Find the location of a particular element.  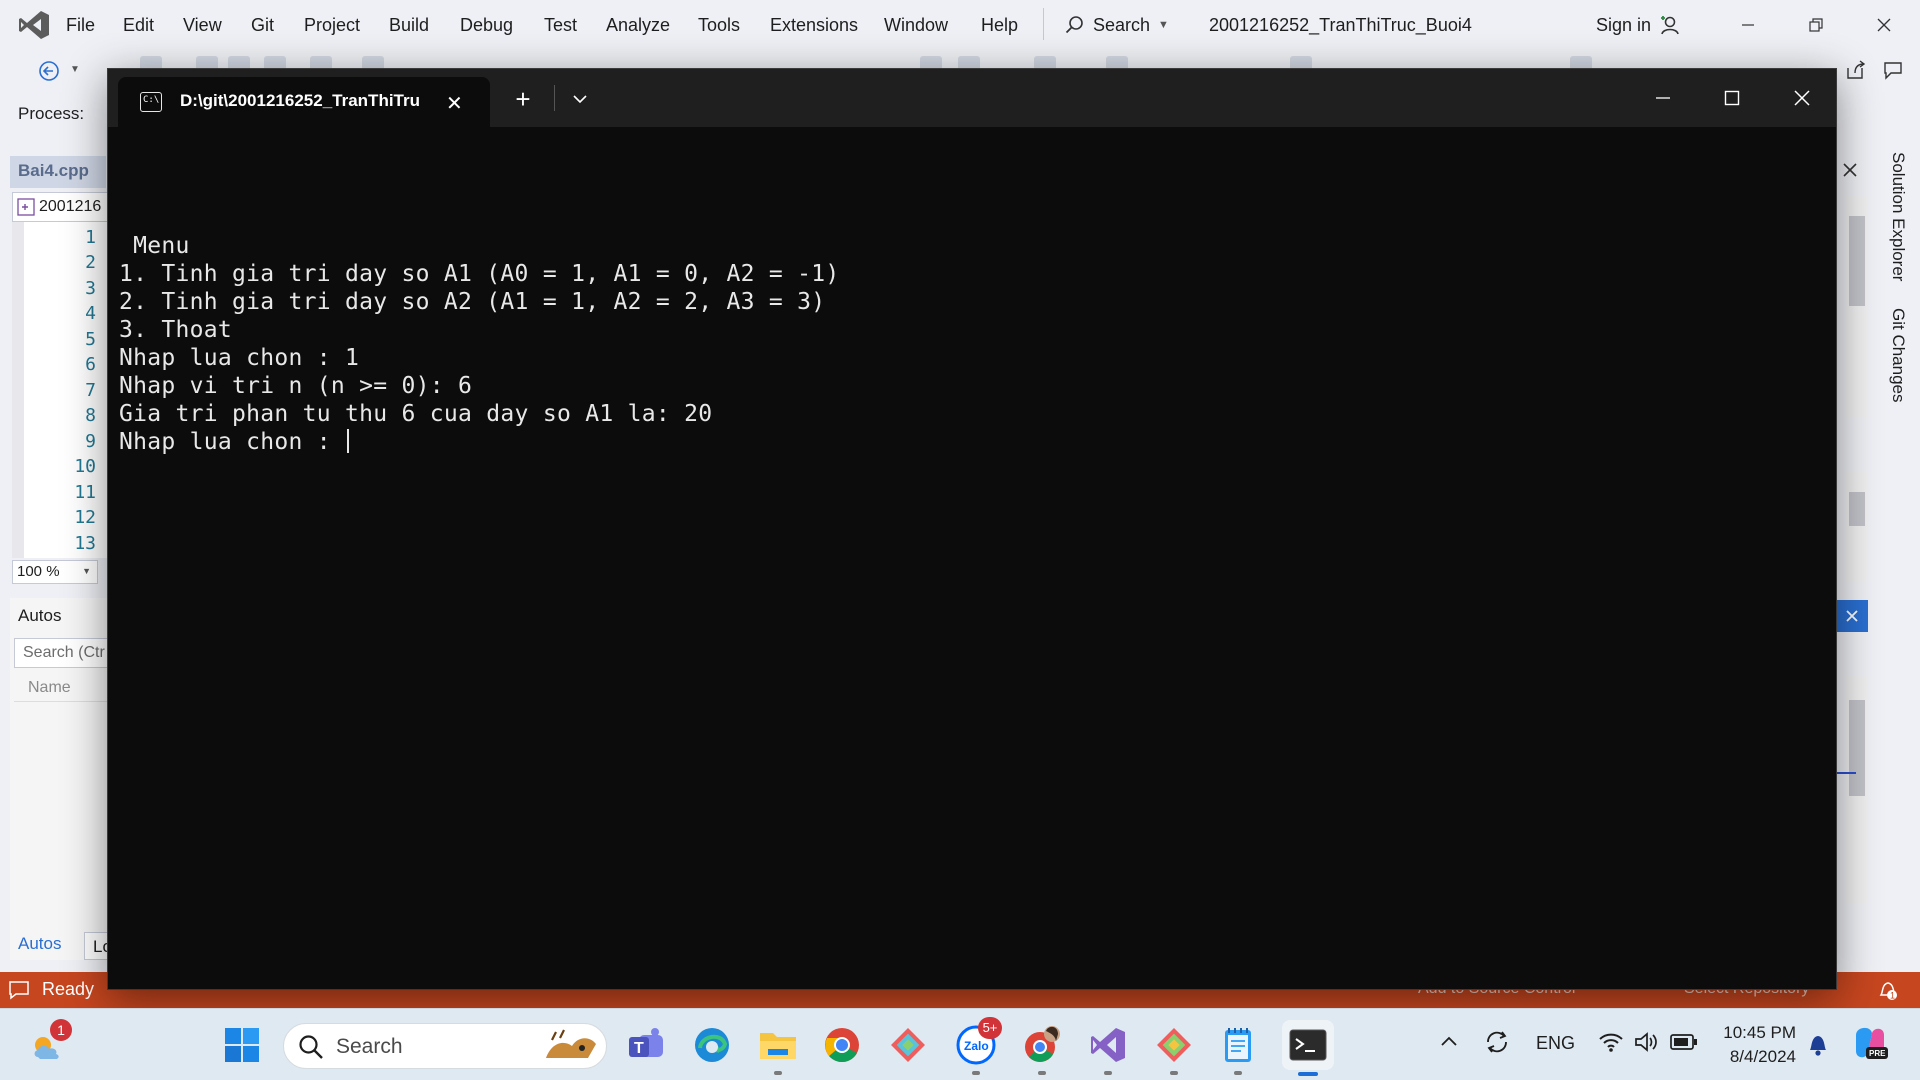

git-icon is located at coordinates (1174, 1045).